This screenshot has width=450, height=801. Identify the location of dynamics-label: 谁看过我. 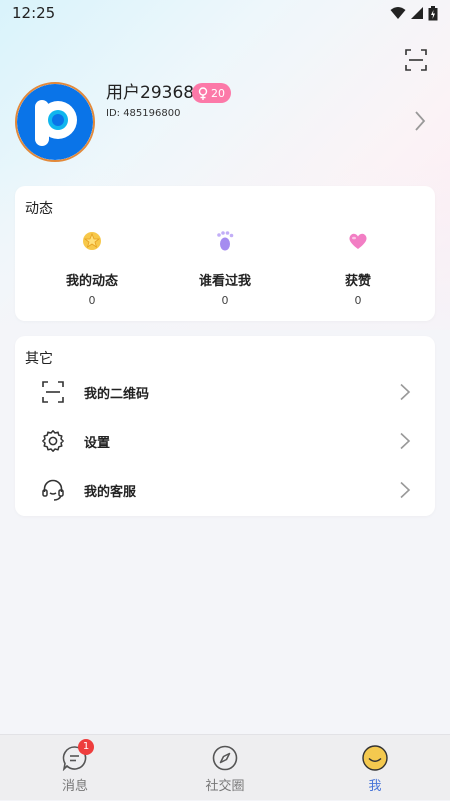
(224, 281).